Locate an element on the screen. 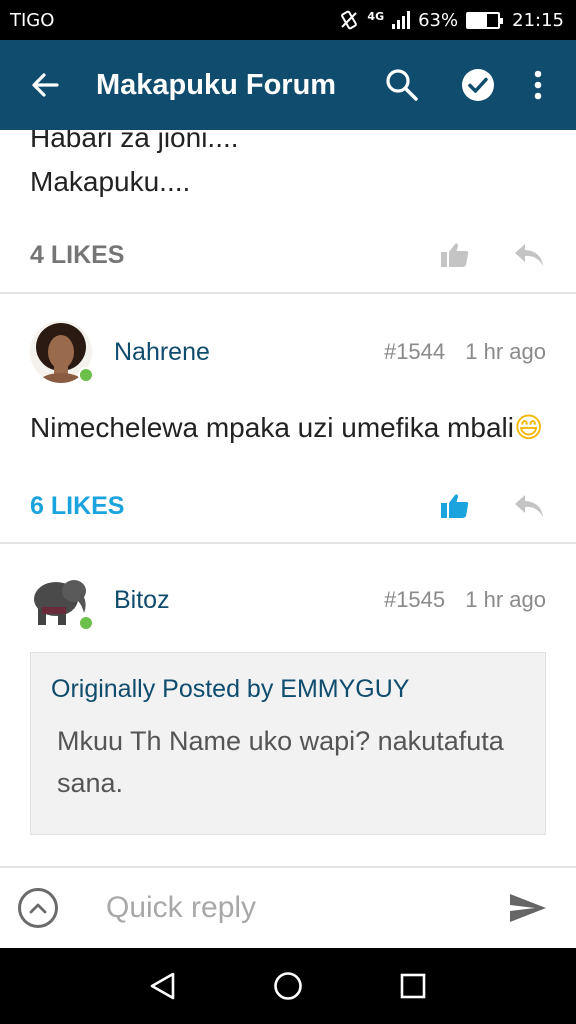 The image size is (576, 1024). post-body: Nimechelewa mpaka uzi umefika mbali😄 is located at coordinates (288, 428).